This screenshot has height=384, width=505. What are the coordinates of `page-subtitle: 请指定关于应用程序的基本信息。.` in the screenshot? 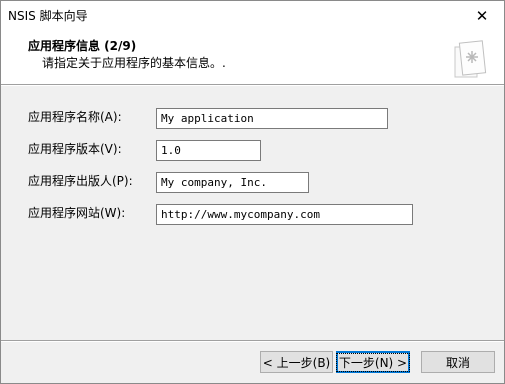 It's located at (134, 63).